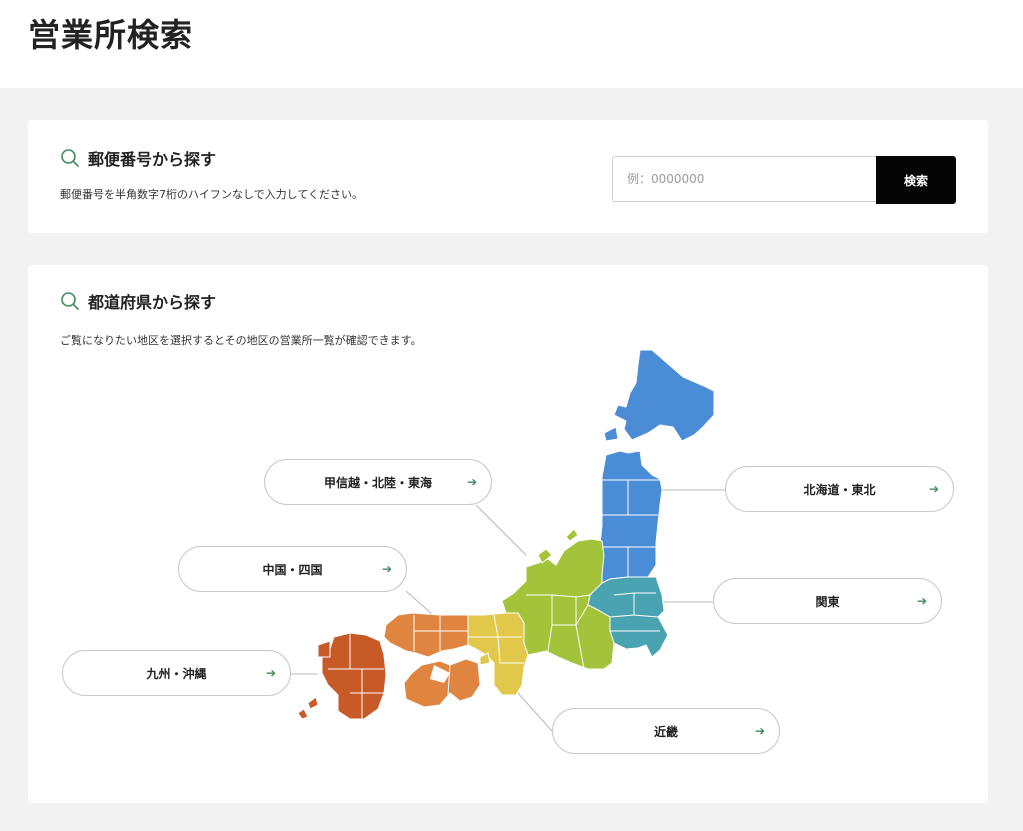 The height and width of the screenshot is (831, 1023). What do you see at coordinates (212, 194) in the screenshot?
I see `zip-search-description: 郵便番号を半角数字7桁のハイフンなしで入力してください。` at bounding box center [212, 194].